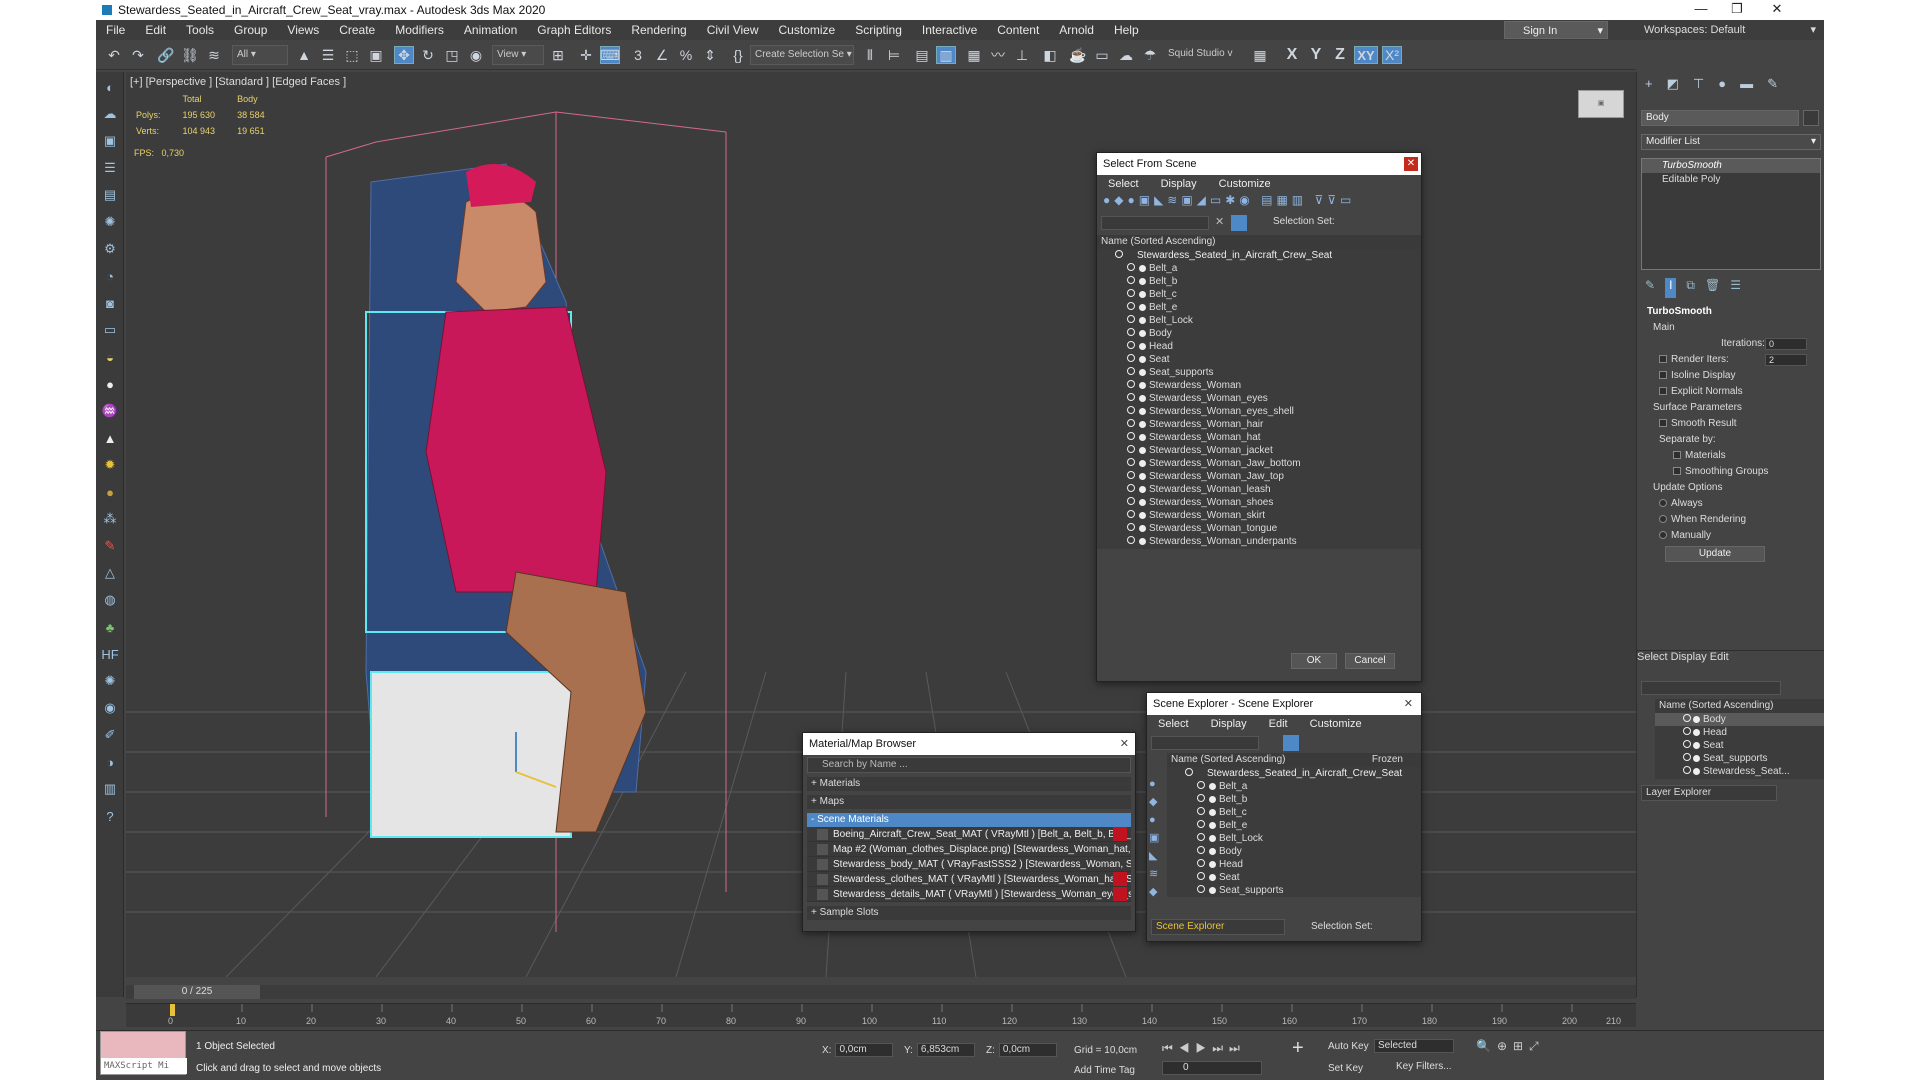 This screenshot has height=1080, width=1920. Describe the element at coordinates (452, 55) in the screenshot. I see `select-scale-icon: ◳` at that location.